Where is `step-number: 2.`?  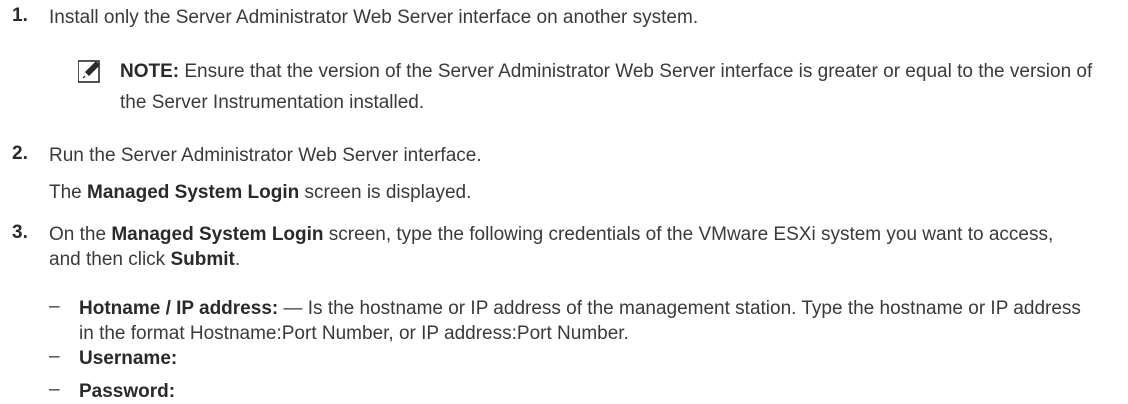 step-number: 2. is located at coordinates (20, 153).